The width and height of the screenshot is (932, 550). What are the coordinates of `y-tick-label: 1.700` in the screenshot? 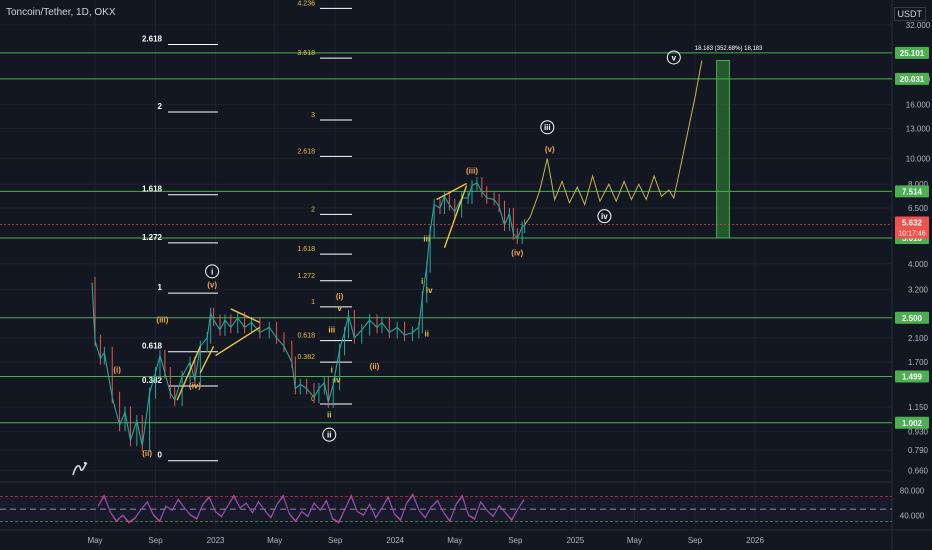 It's located at (918, 362).